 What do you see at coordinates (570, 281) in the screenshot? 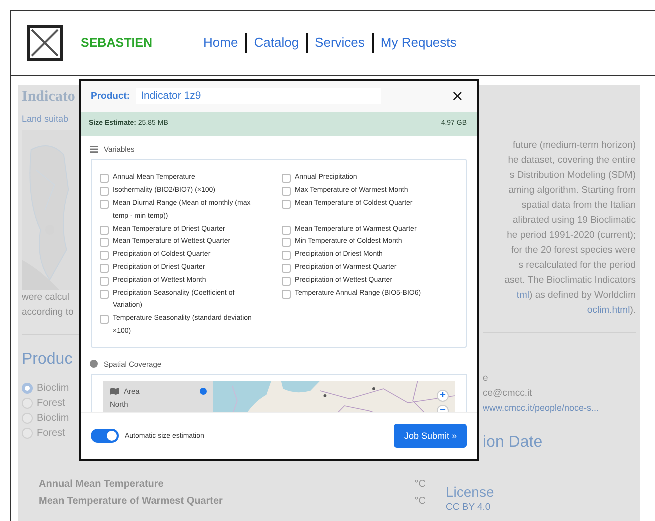
I see `description-text: aset. The Bioclimatic Indicators` at bounding box center [570, 281].